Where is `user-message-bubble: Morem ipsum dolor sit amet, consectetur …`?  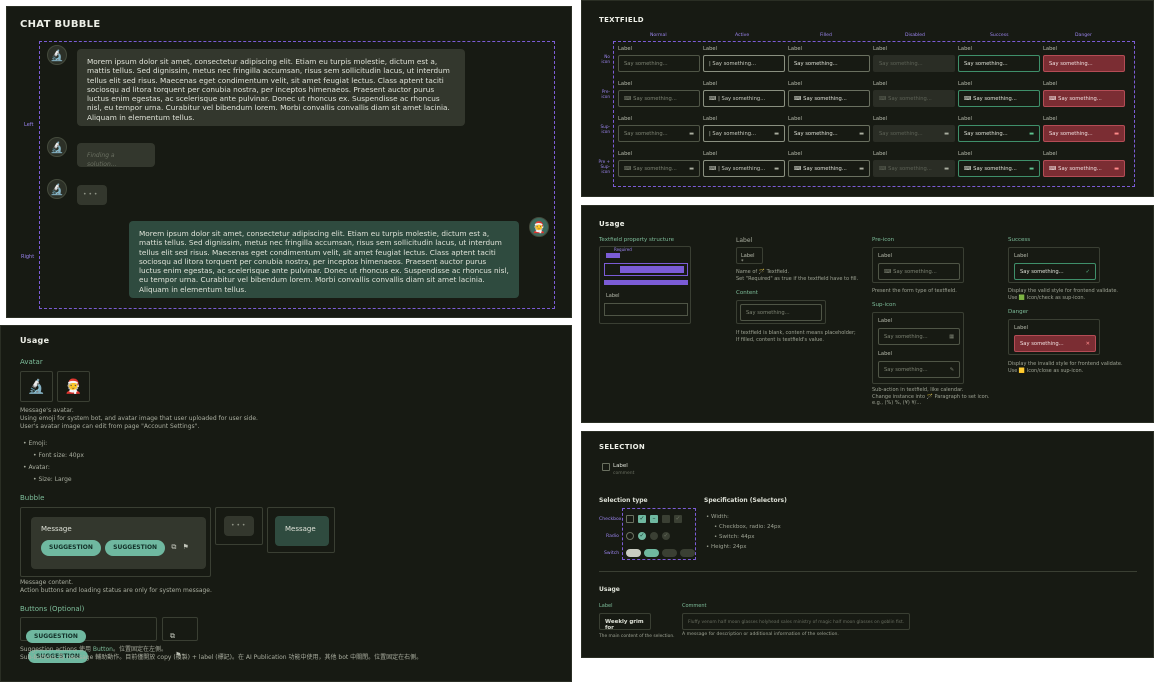
user-message-bubble: Morem ipsum dolor sit amet, consectetur … is located at coordinates (324, 259).